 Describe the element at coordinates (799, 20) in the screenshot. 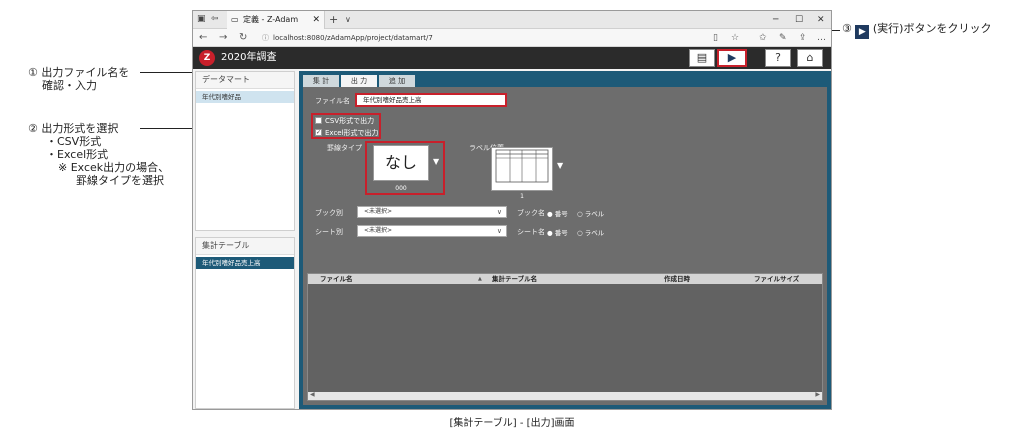

I see `maximize-icon: ☐` at that location.